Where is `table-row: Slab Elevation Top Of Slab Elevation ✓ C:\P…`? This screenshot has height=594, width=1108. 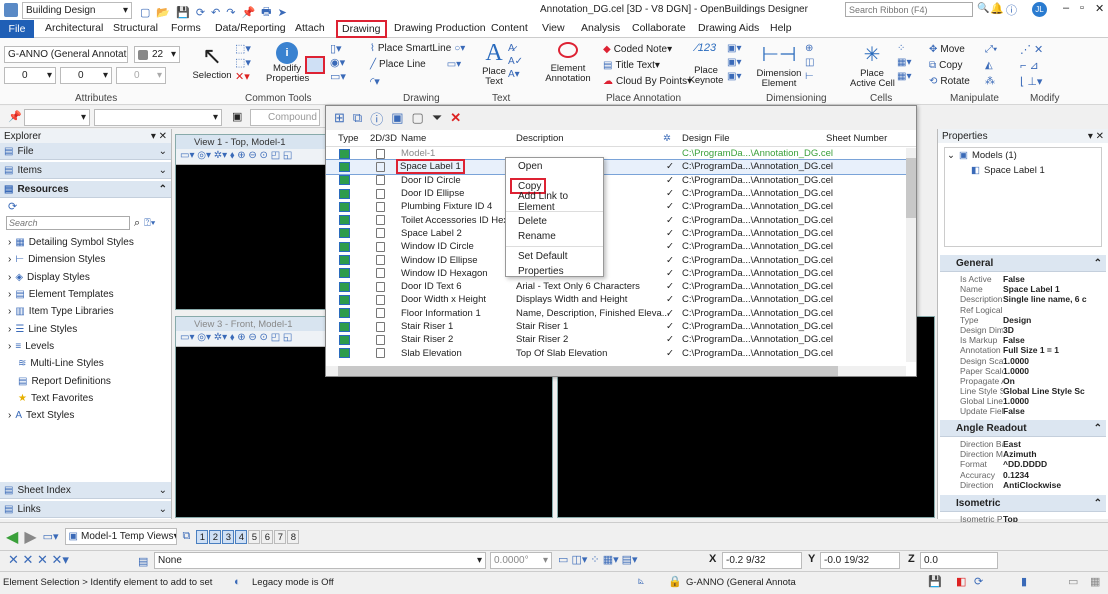 table-row: Slab Elevation Top Of Slab Elevation ✓ C:\P… is located at coordinates (621, 352).